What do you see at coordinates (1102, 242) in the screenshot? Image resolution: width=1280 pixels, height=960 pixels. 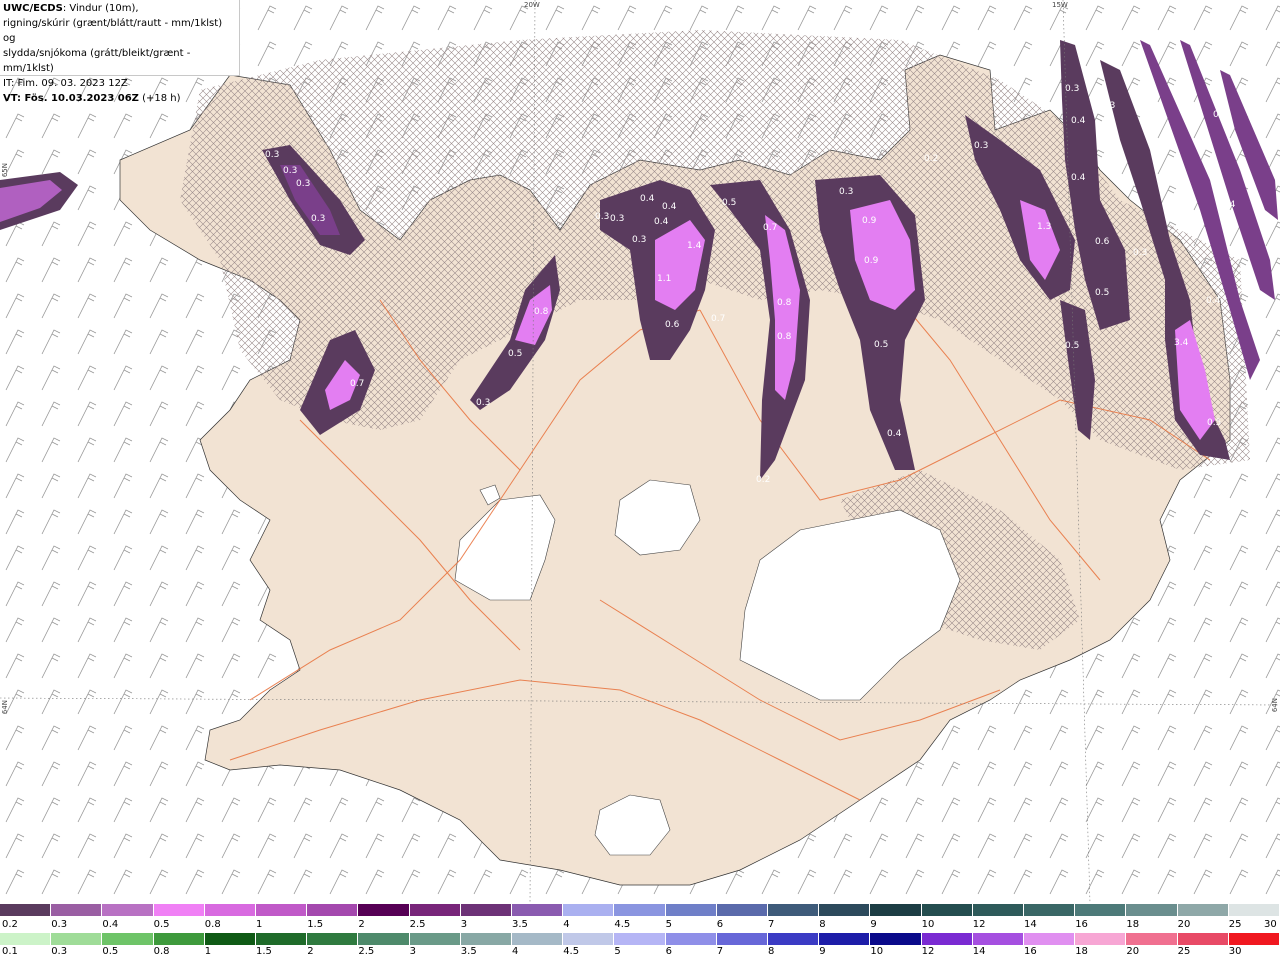 I see `precip-label: 0.6` at bounding box center [1102, 242].